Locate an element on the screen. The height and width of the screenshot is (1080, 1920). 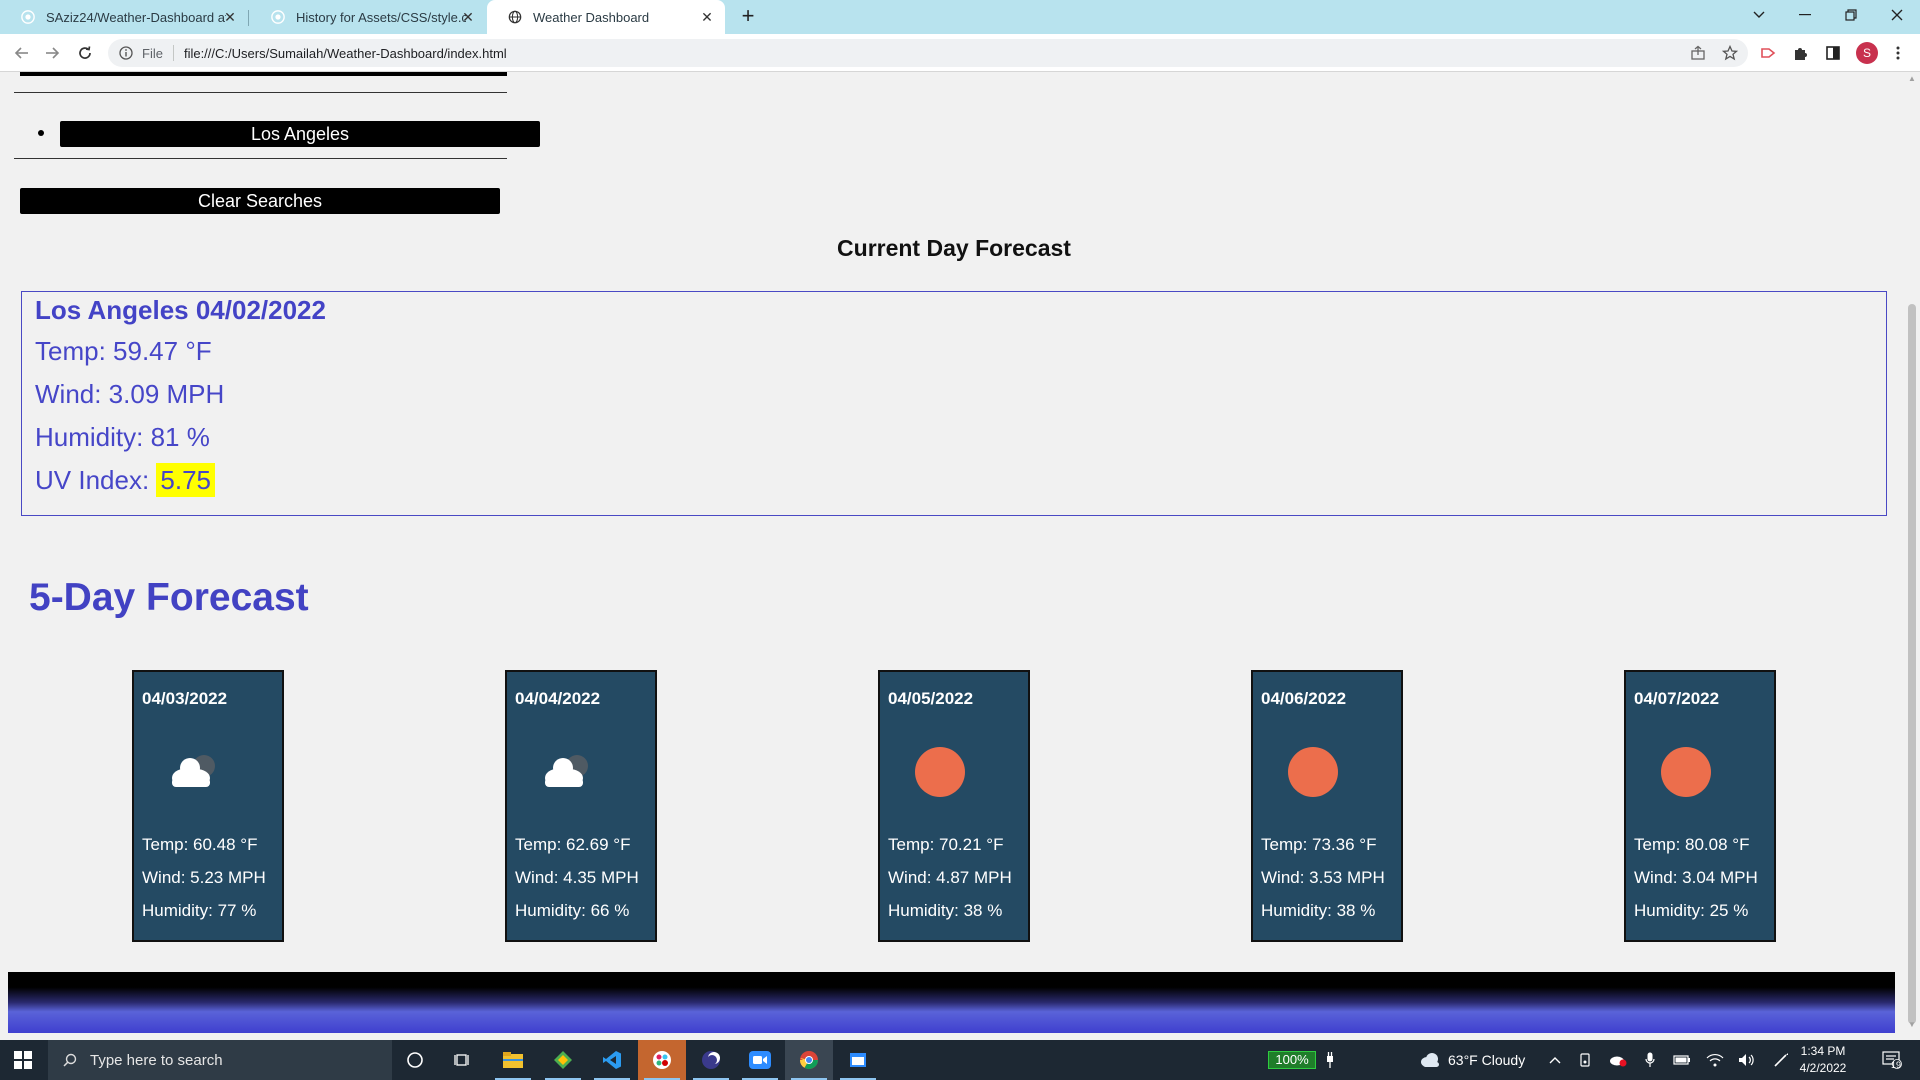
tab-weather-dashboard: Weather Dashboard ✕ is located at coordinates (606, 17).